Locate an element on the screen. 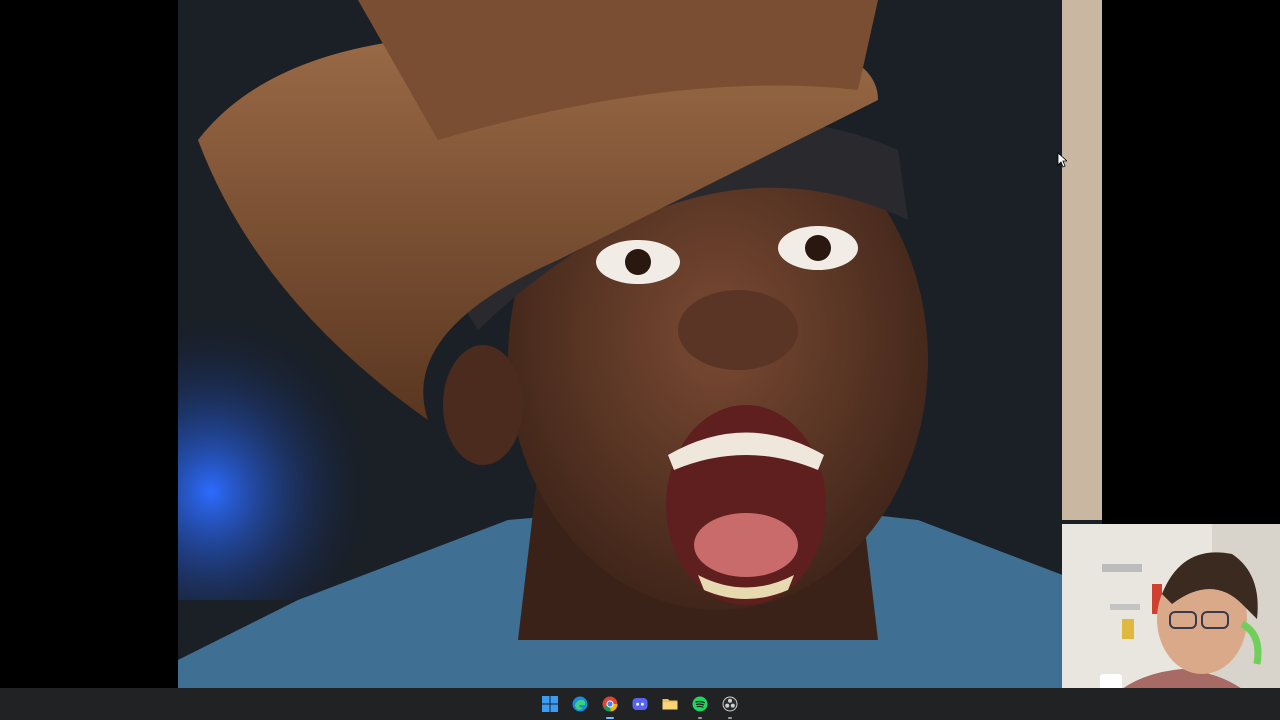 Image resolution: width=1280 pixels, height=720 pixels. taskbar-obs-button is located at coordinates (730, 706).